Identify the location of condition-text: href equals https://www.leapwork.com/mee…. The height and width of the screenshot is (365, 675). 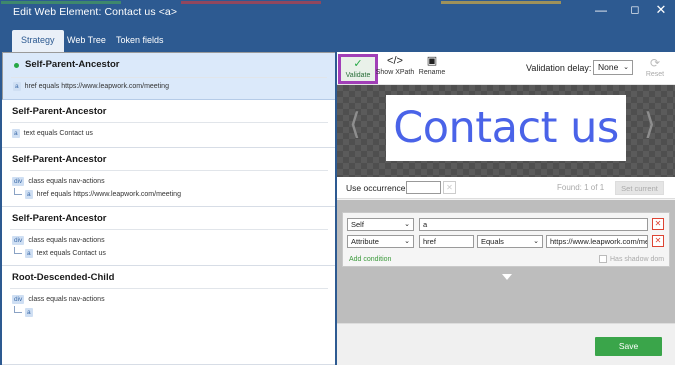
(96, 86).